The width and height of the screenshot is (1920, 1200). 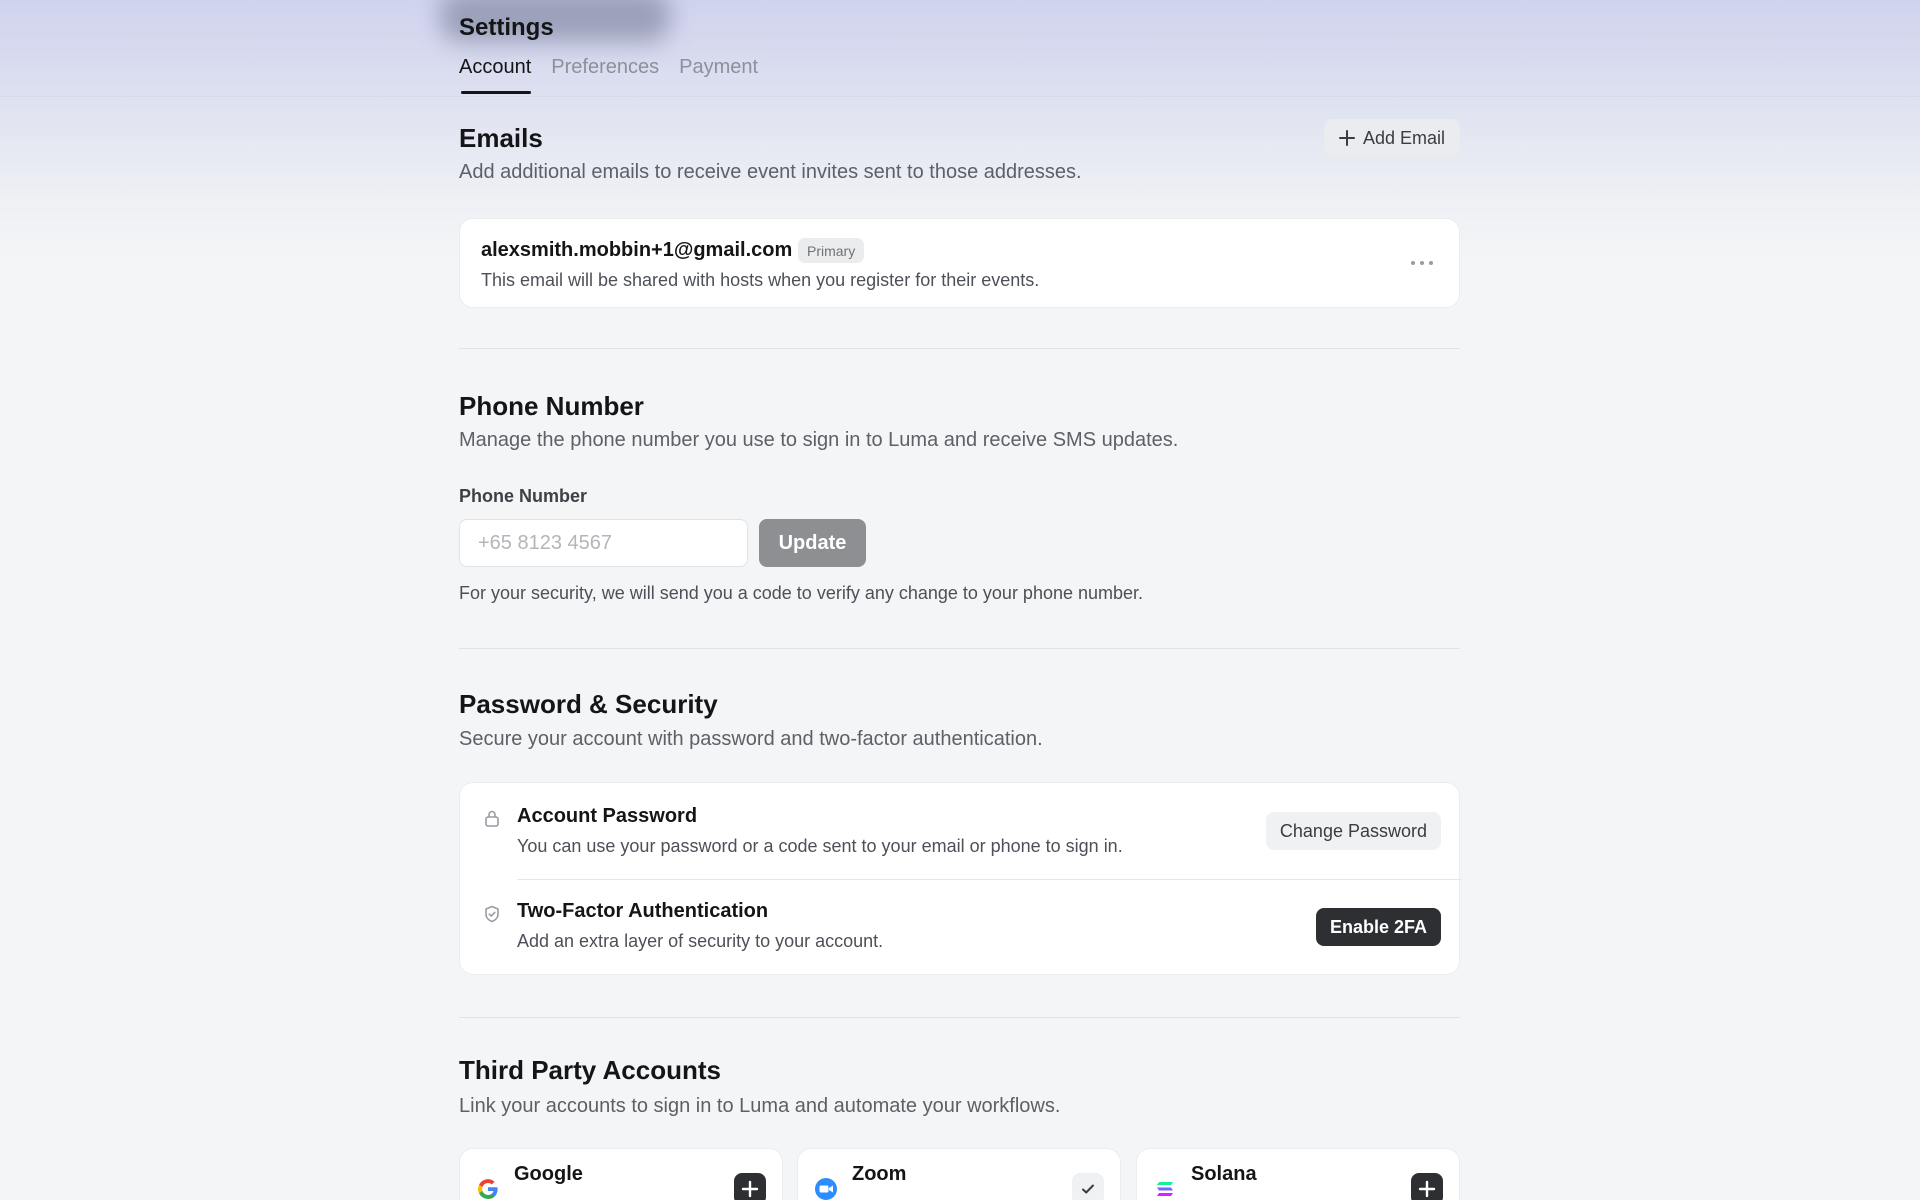 What do you see at coordinates (621, 1174) in the screenshot?
I see `google-account-card: Google` at bounding box center [621, 1174].